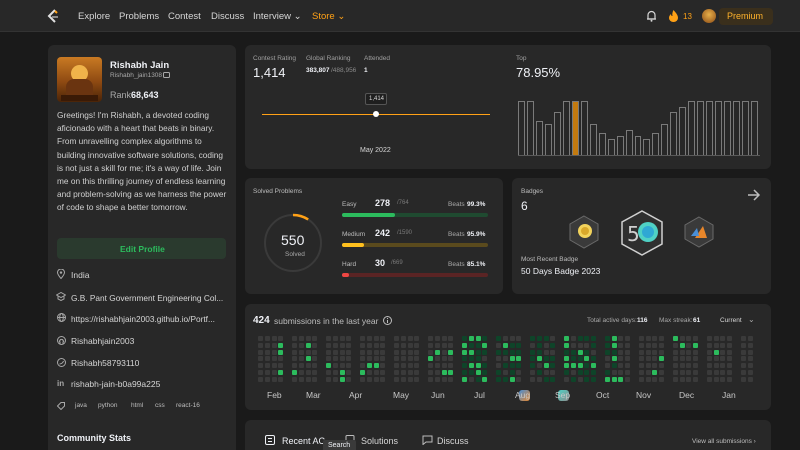 The height and width of the screenshot is (450, 800). Describe the element at coordinates (746, 16) in the screenshot. I see `premium-button: Premium` at that location.